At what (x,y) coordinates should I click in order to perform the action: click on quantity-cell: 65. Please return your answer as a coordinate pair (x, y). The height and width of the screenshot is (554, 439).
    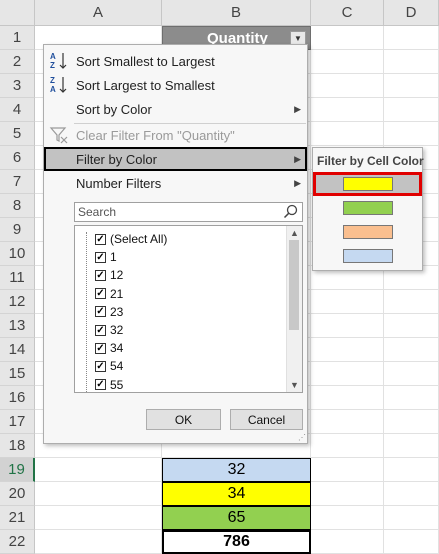
    Looking at the image, I should click on (236, 518).